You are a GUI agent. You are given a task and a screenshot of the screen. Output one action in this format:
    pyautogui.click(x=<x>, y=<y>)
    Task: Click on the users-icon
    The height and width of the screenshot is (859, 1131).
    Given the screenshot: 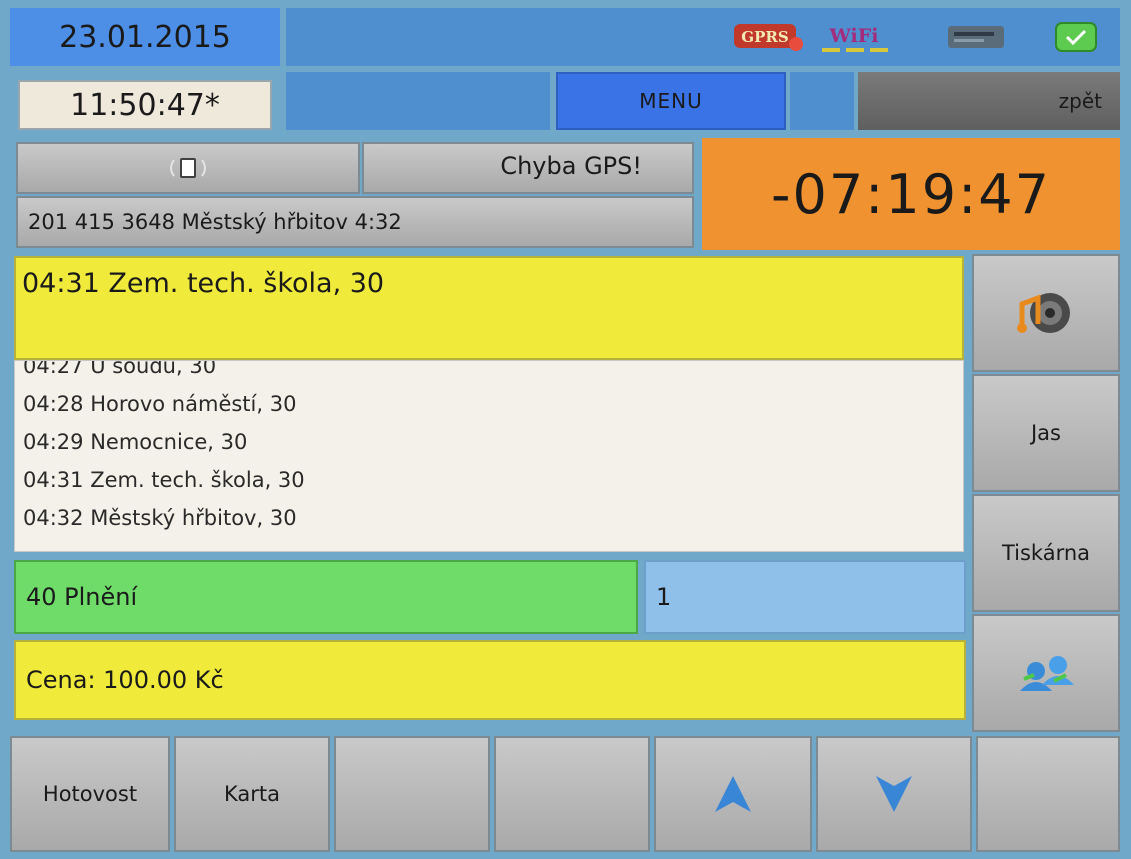 What is the action you would take?
    pyautogui.click(x=1046, y=673)
    